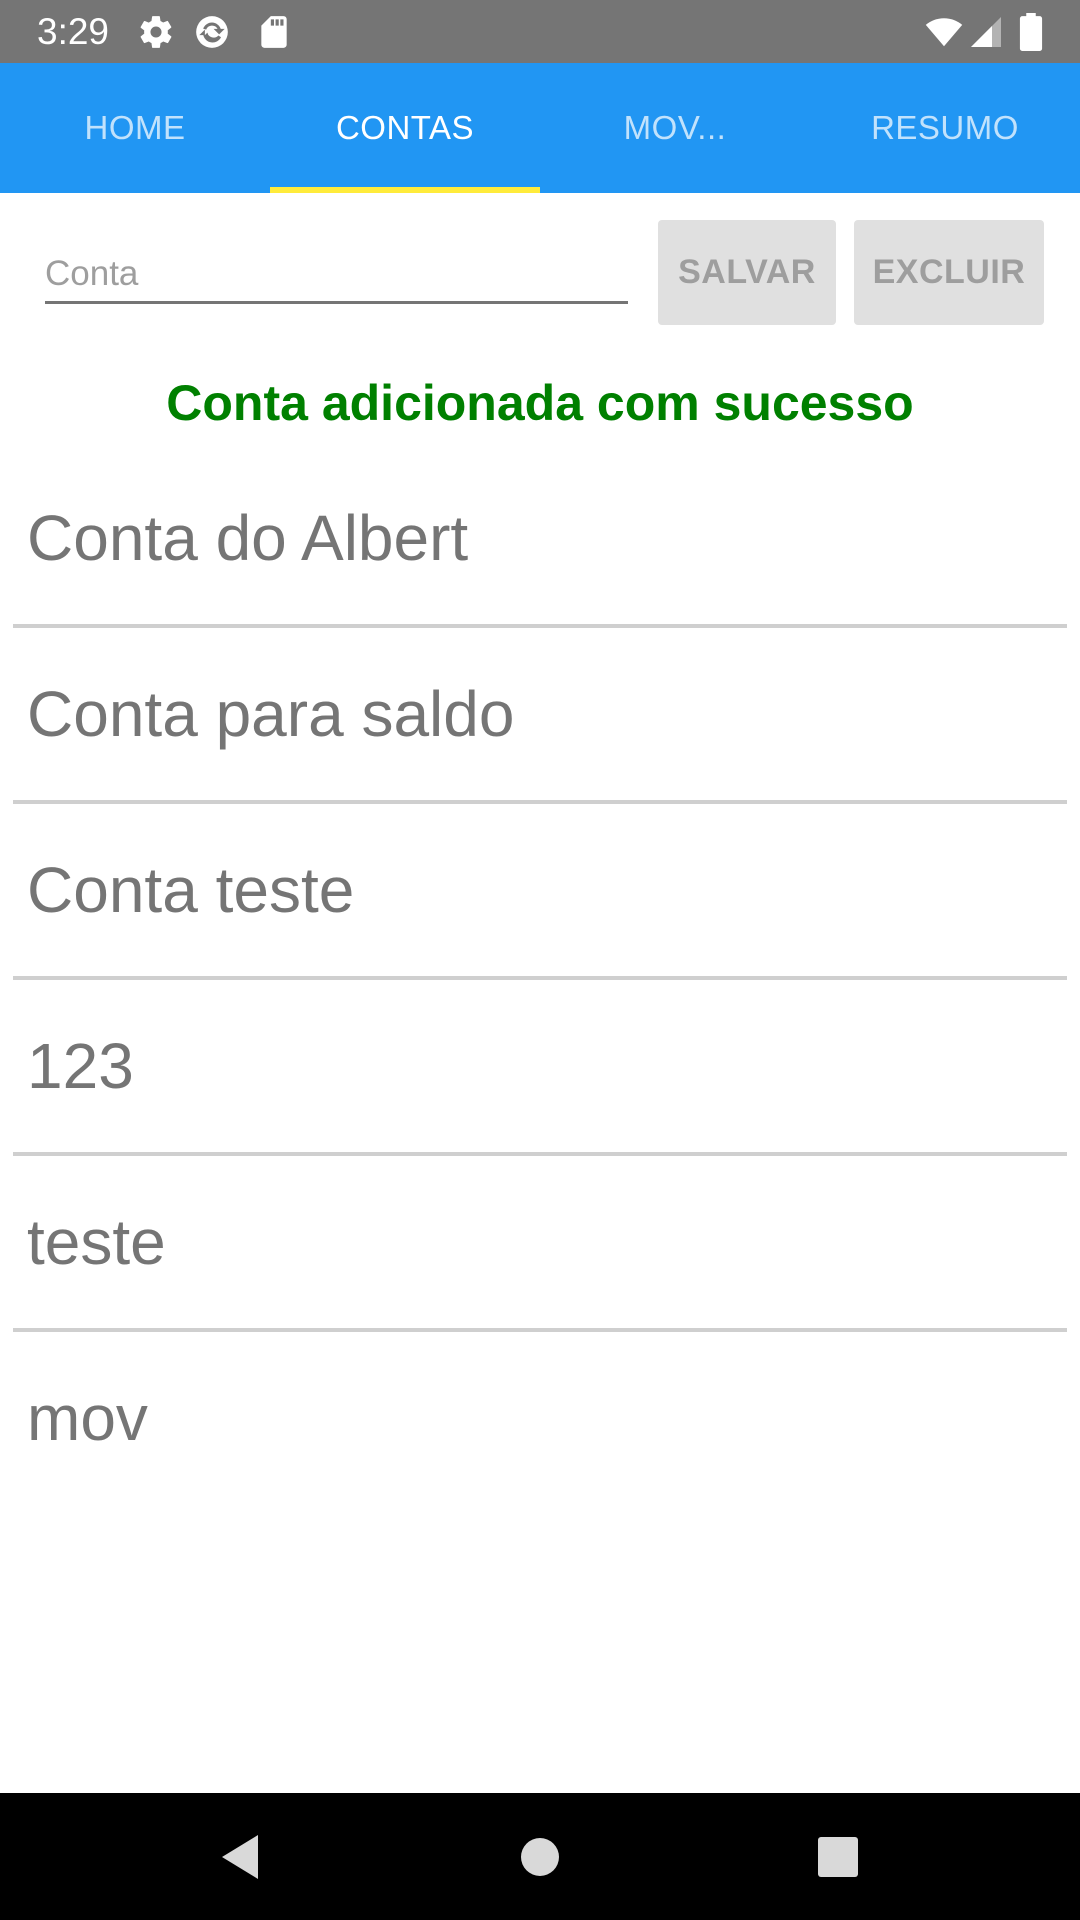  I want to click on status-bar: 3:29, so click(540, 31).